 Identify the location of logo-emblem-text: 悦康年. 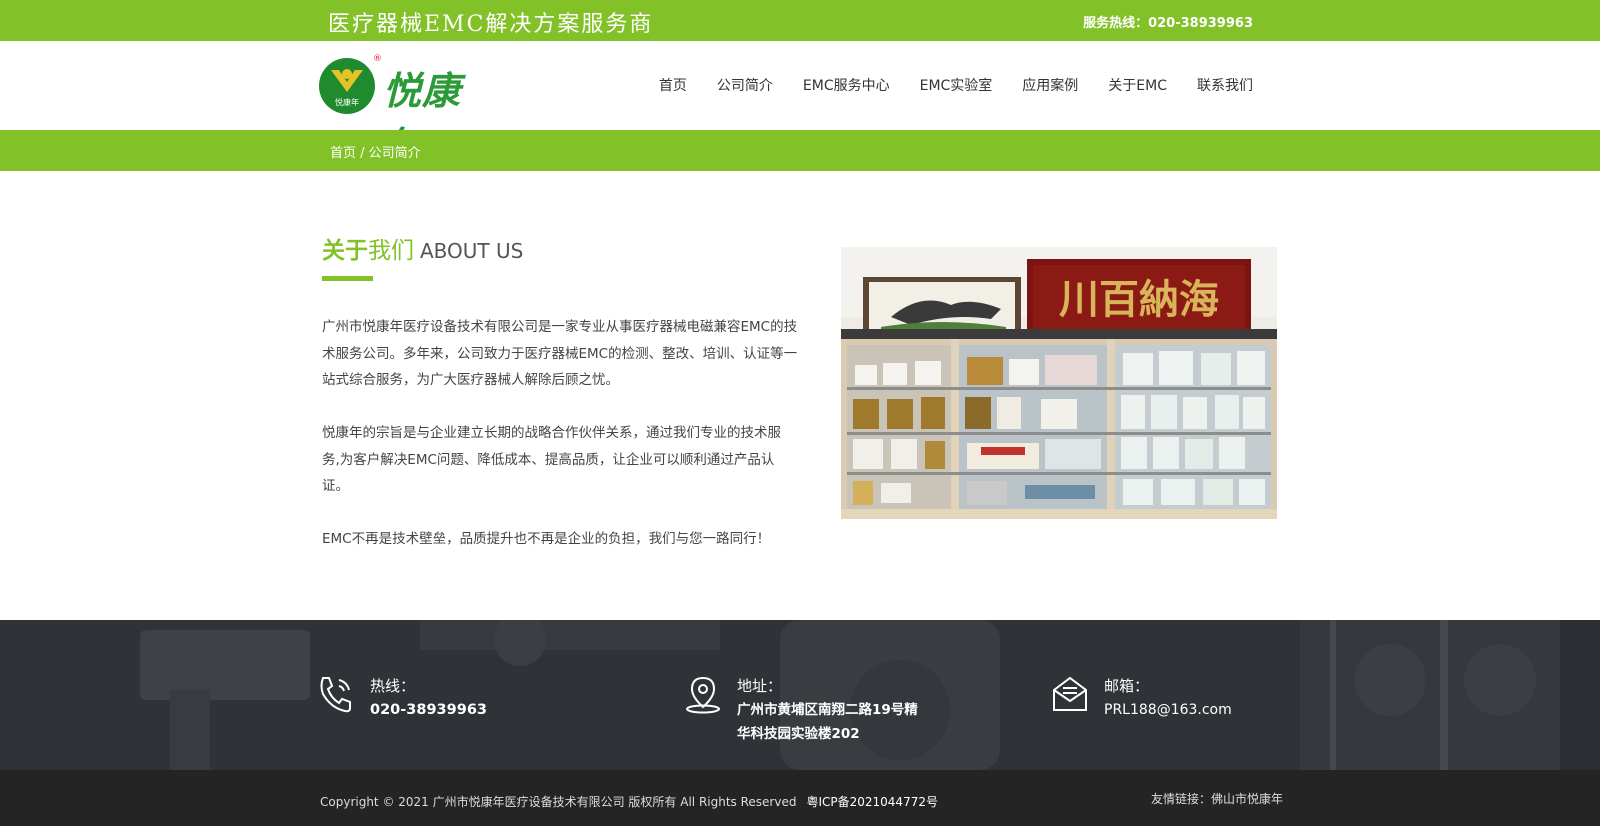
(347, 102).